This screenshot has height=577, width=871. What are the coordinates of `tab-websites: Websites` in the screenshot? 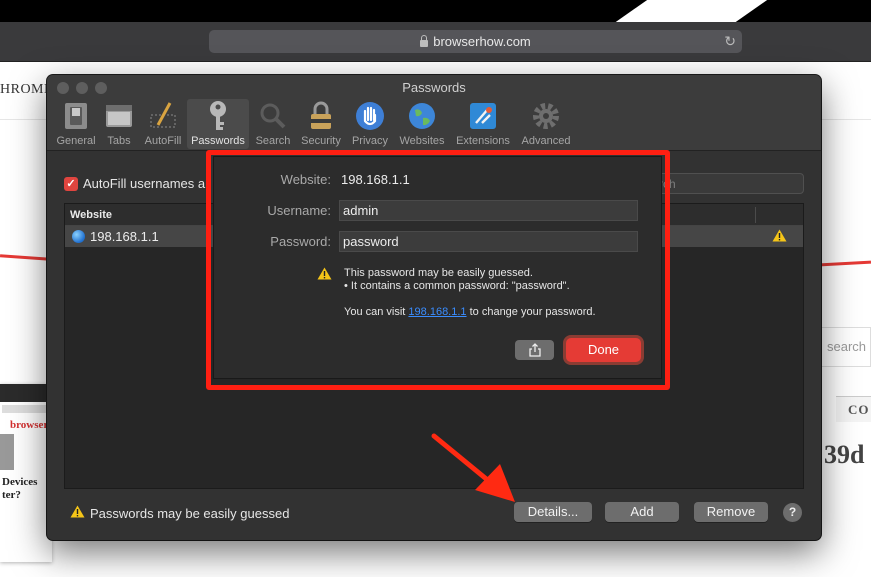 It's located at (422, 124).